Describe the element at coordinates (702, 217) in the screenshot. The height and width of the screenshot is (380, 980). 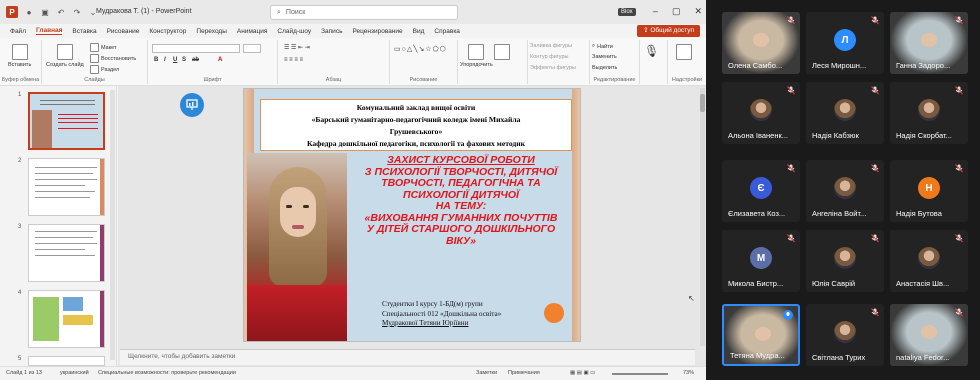
I see `editor-scrollbar` at that location.